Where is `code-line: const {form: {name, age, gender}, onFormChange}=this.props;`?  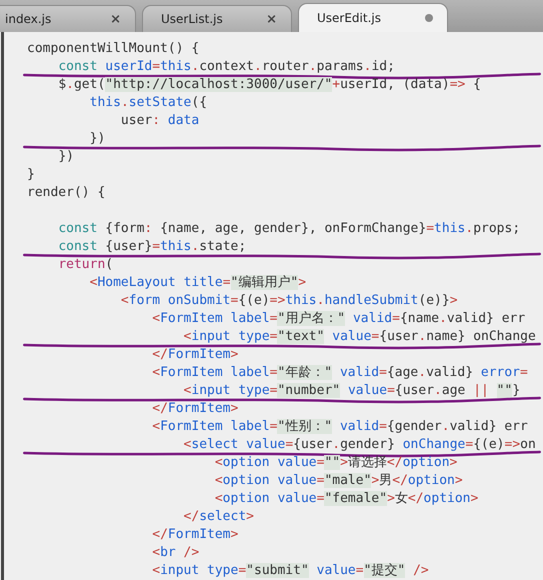
code-line: const {form: {name, age, gender}, onFormChange}=this.props; is located at coordinates (289, 229).